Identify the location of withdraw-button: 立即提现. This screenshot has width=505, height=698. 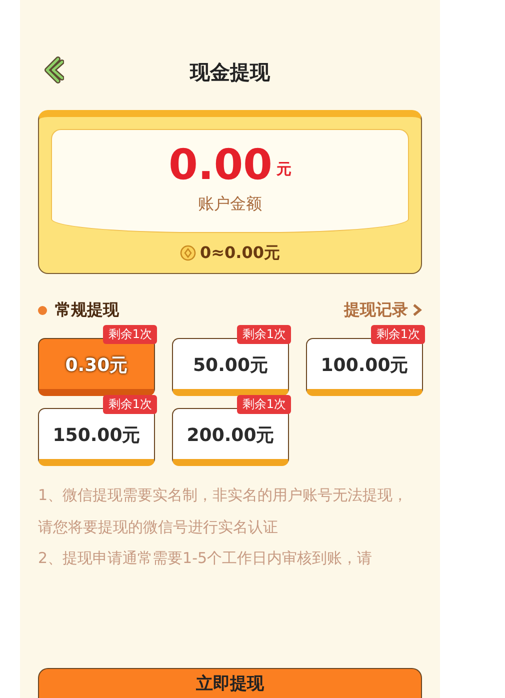
(230, 683).